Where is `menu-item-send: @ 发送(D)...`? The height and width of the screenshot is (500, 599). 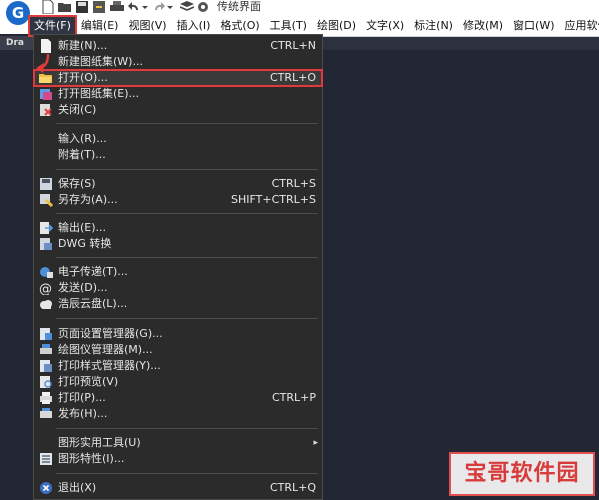 menu-item-send: @ 发送(D)... is located at coordinates (178, 288).